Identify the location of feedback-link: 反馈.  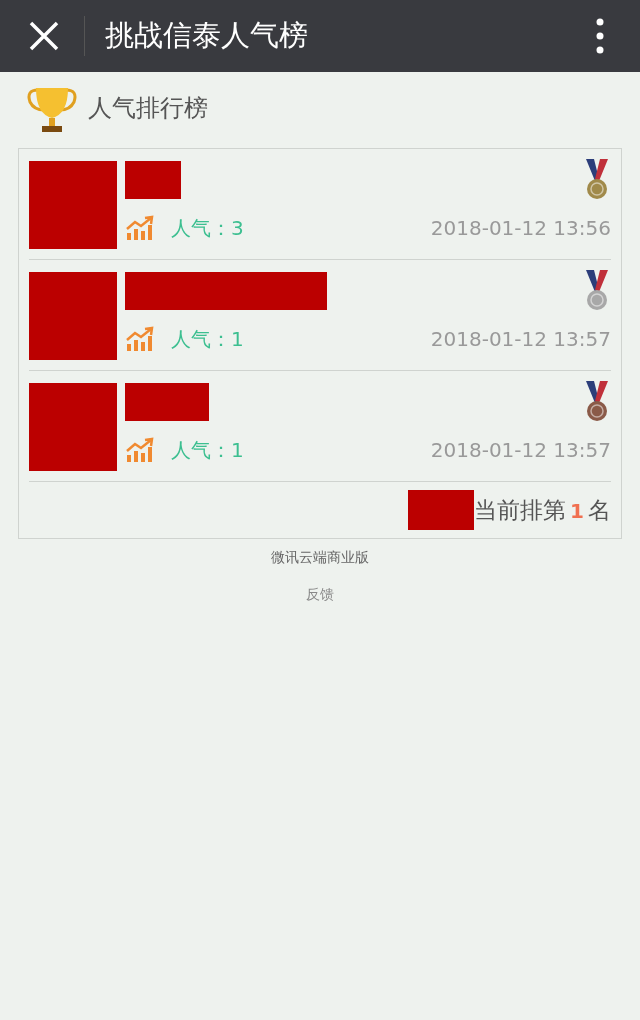
(320, 594).